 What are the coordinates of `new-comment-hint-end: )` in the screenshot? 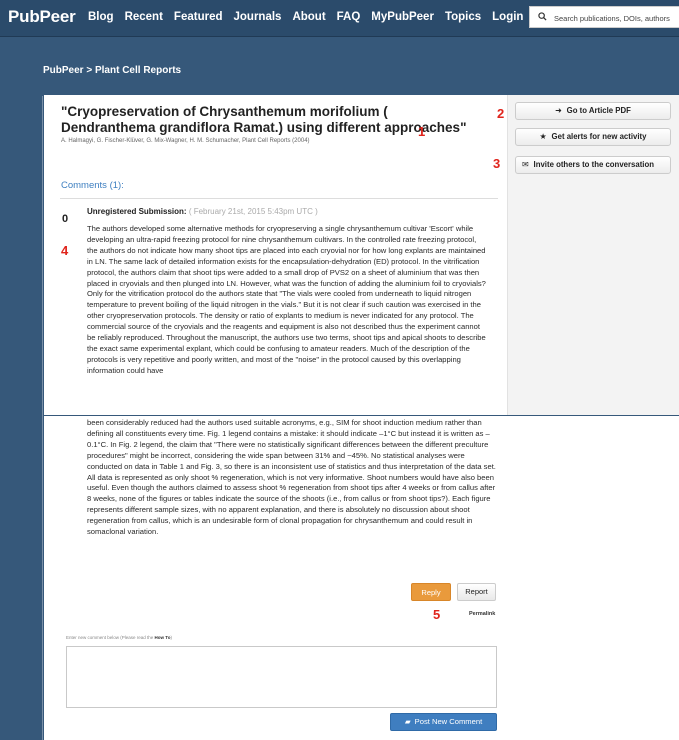 It's located at (171, 637).